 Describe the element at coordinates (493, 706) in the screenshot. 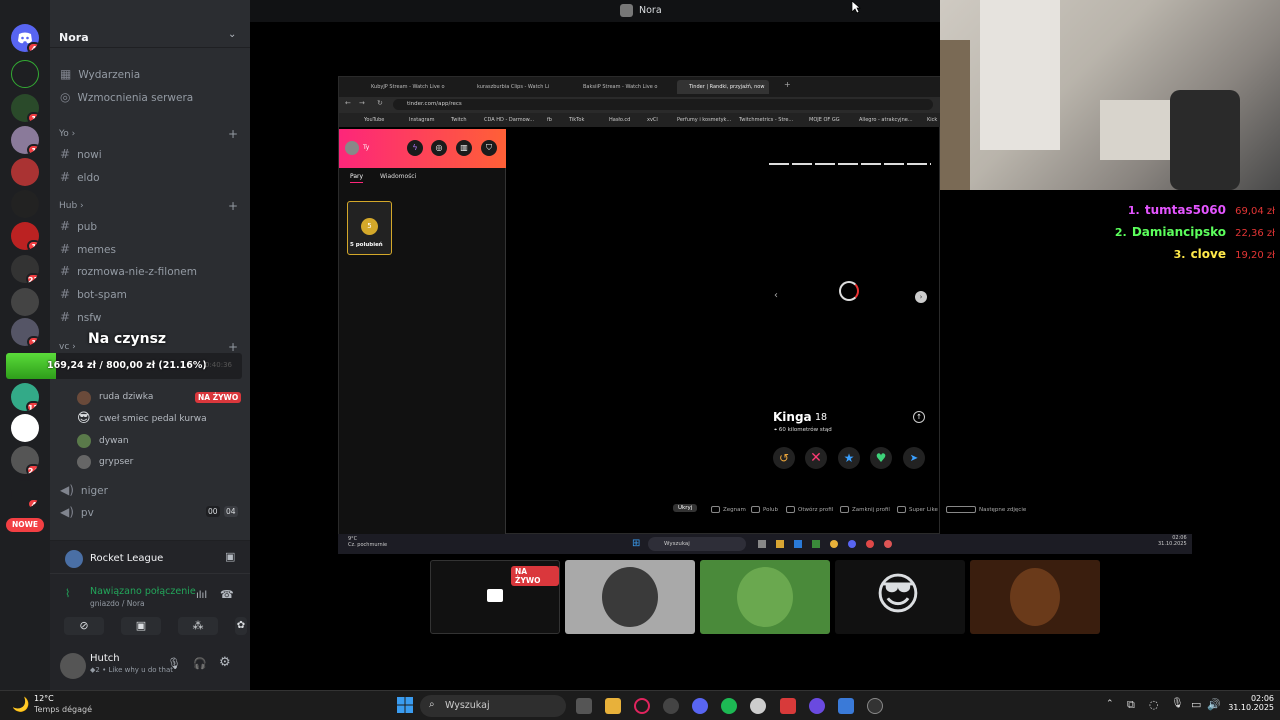

I see `taskbar-search: ⌕ Wyszukaj` at that location.